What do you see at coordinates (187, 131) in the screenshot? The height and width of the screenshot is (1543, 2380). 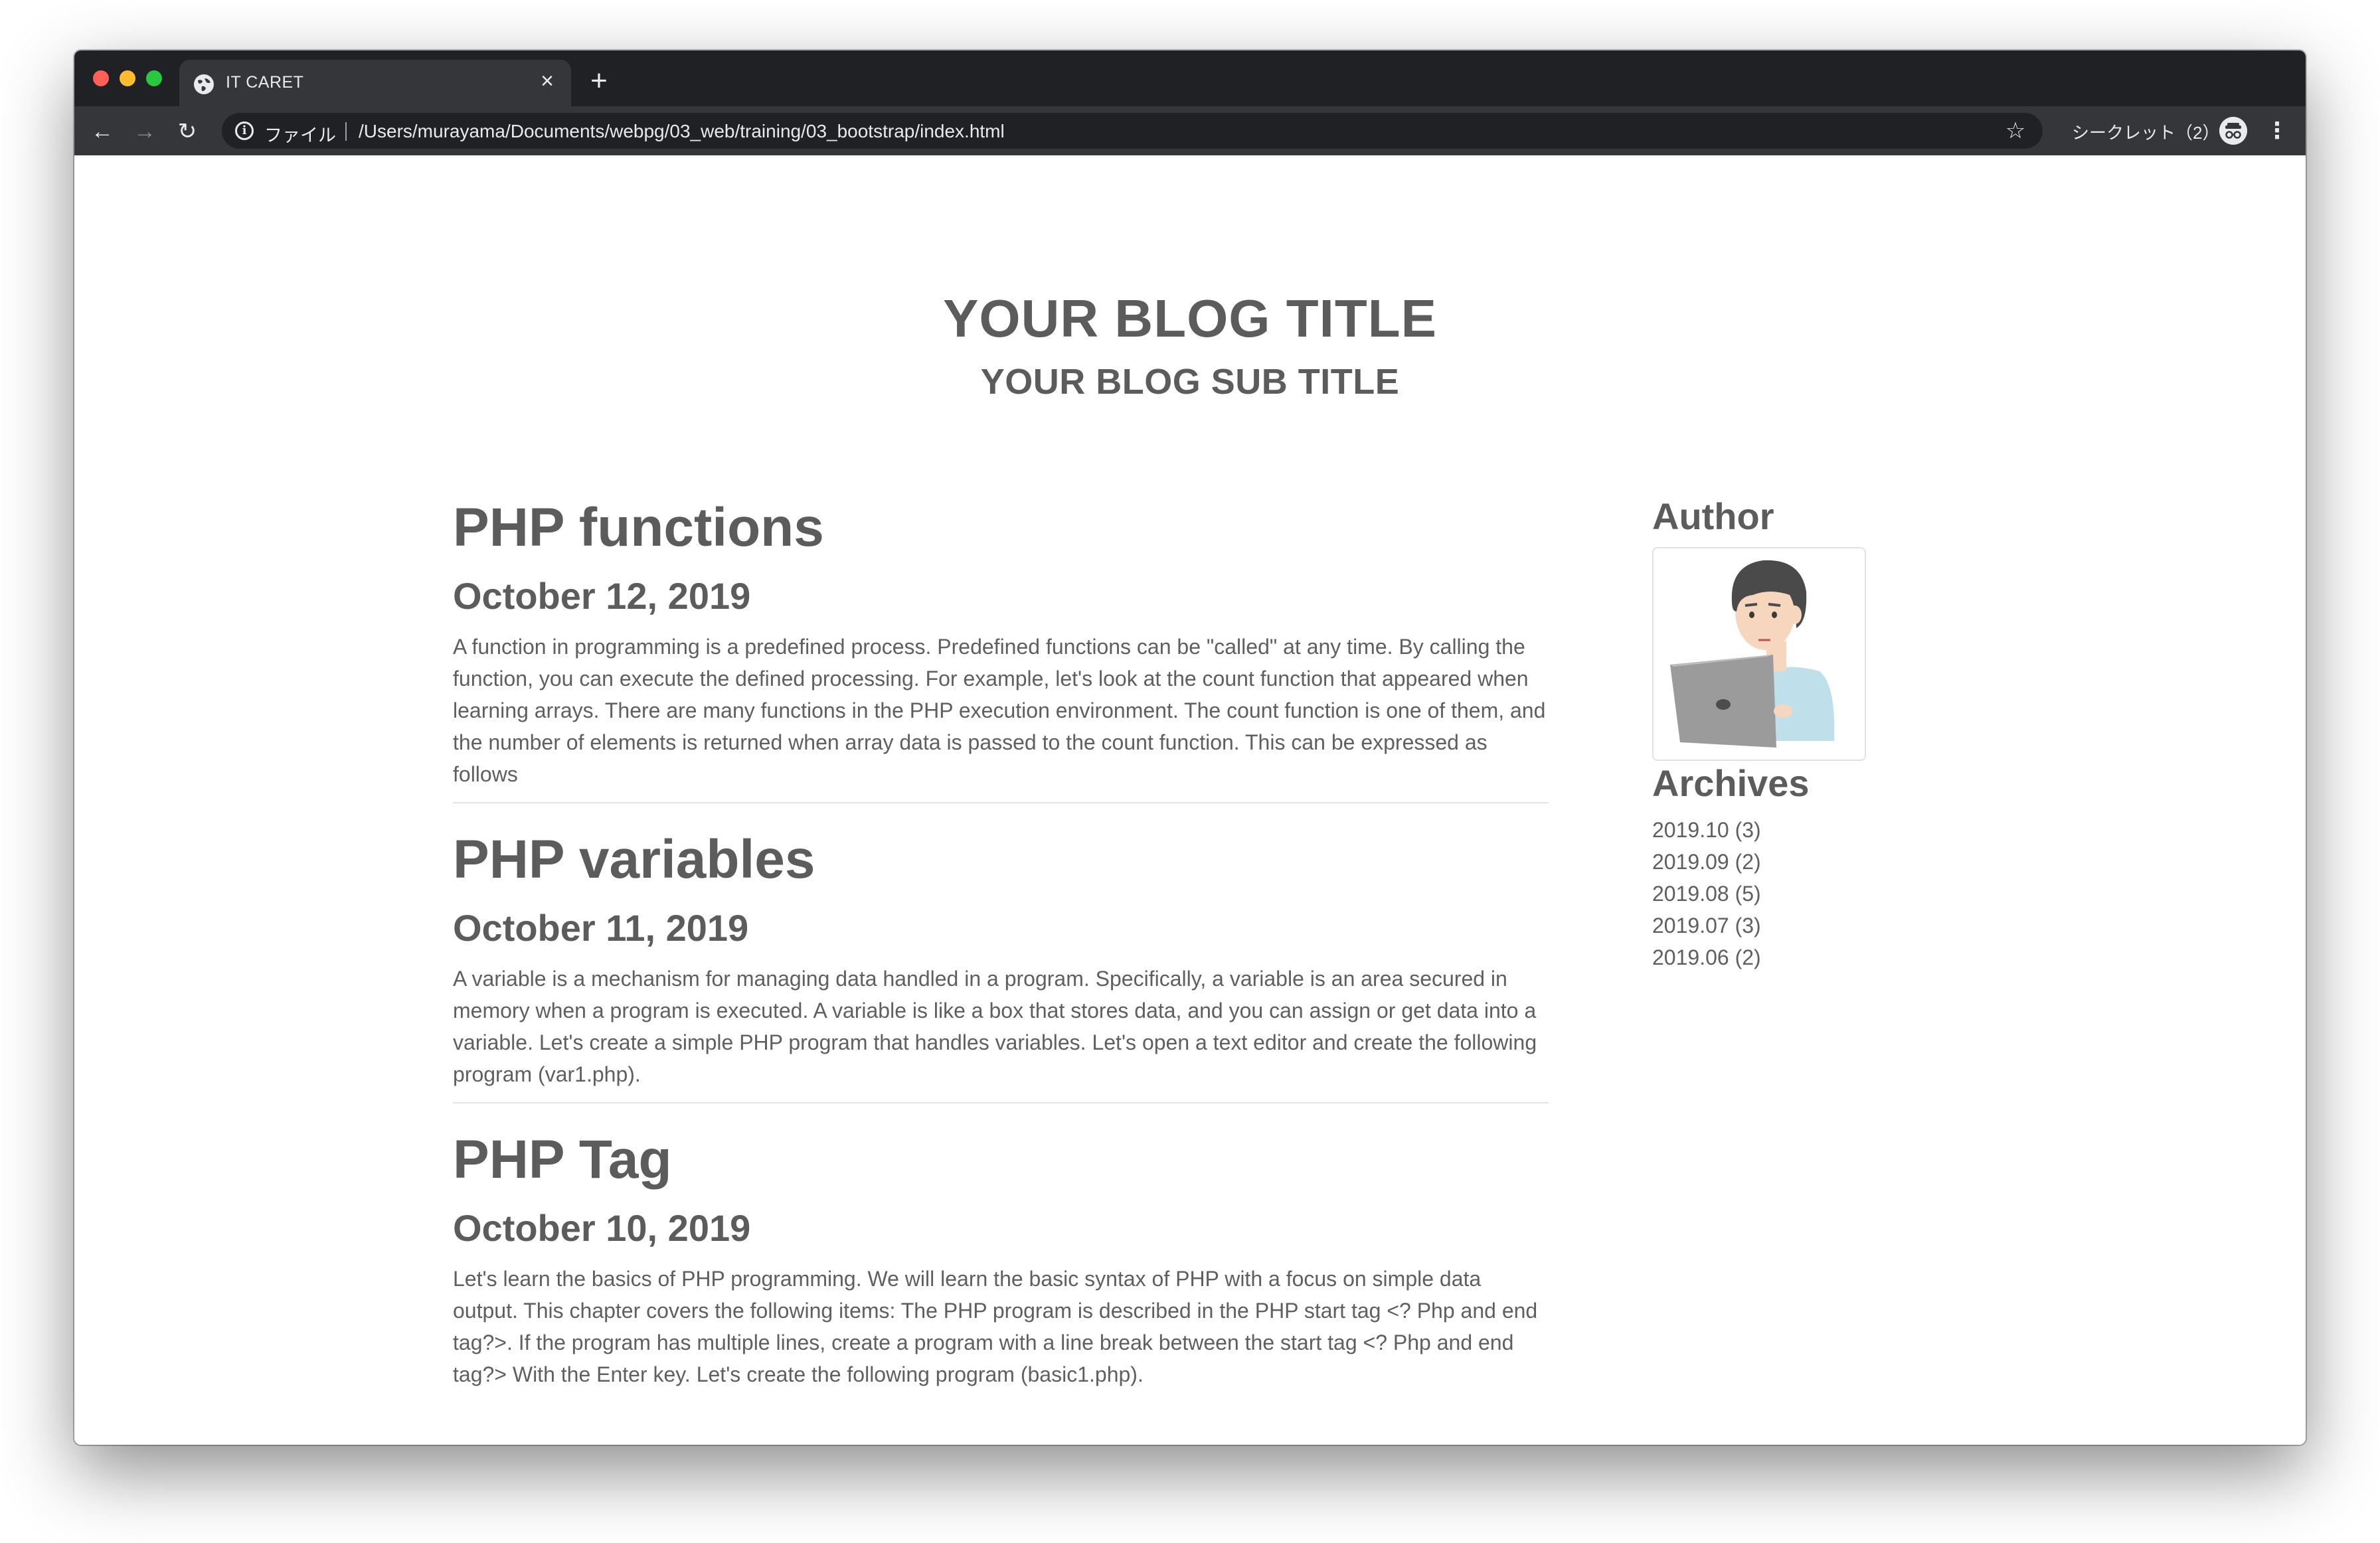 I see `reload-button: ↻` at bounding box center [187, 131].